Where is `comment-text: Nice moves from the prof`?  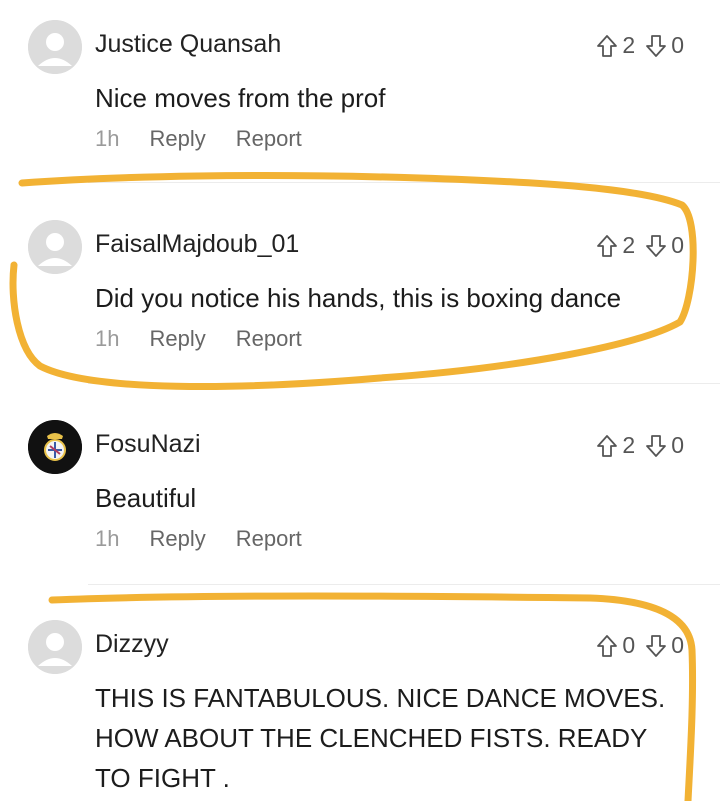 comment-text: Nice moves from the prof is located at coordinates (240, 98).